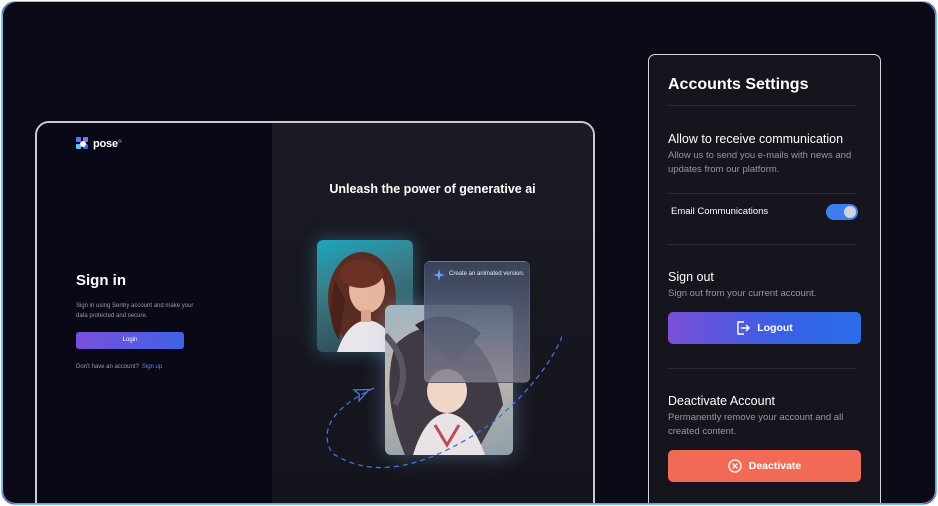 This screenshot has width=938, height=506. Describe the element at coordinates (850, 212) in the screenshot. I see `toggle-knob` at that location.